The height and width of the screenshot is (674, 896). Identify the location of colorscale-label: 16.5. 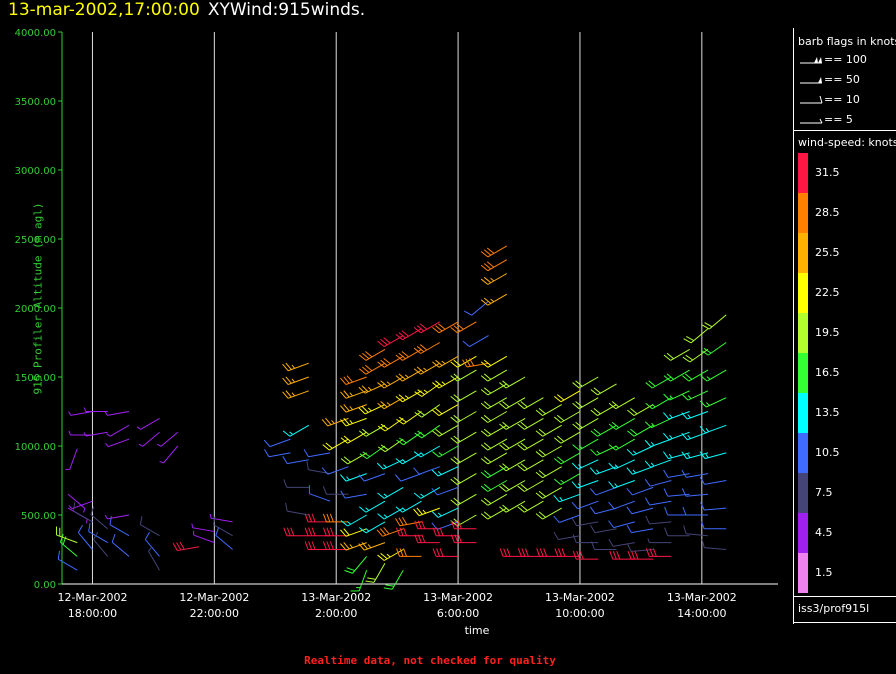
(827, 372).